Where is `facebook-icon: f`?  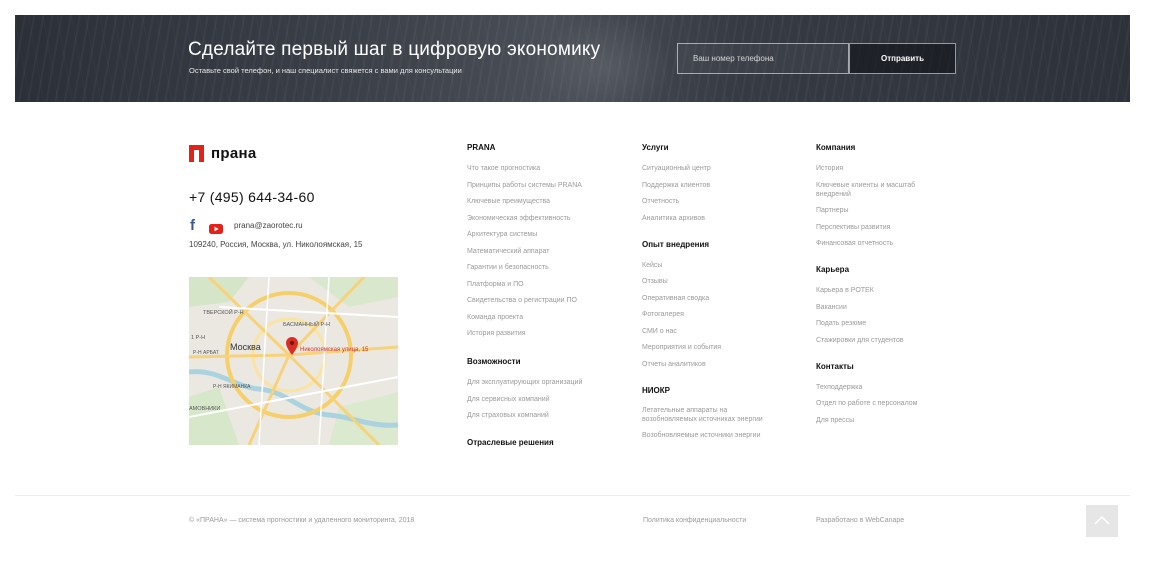
facebook-icon: f is located at coordinates (195, 225).